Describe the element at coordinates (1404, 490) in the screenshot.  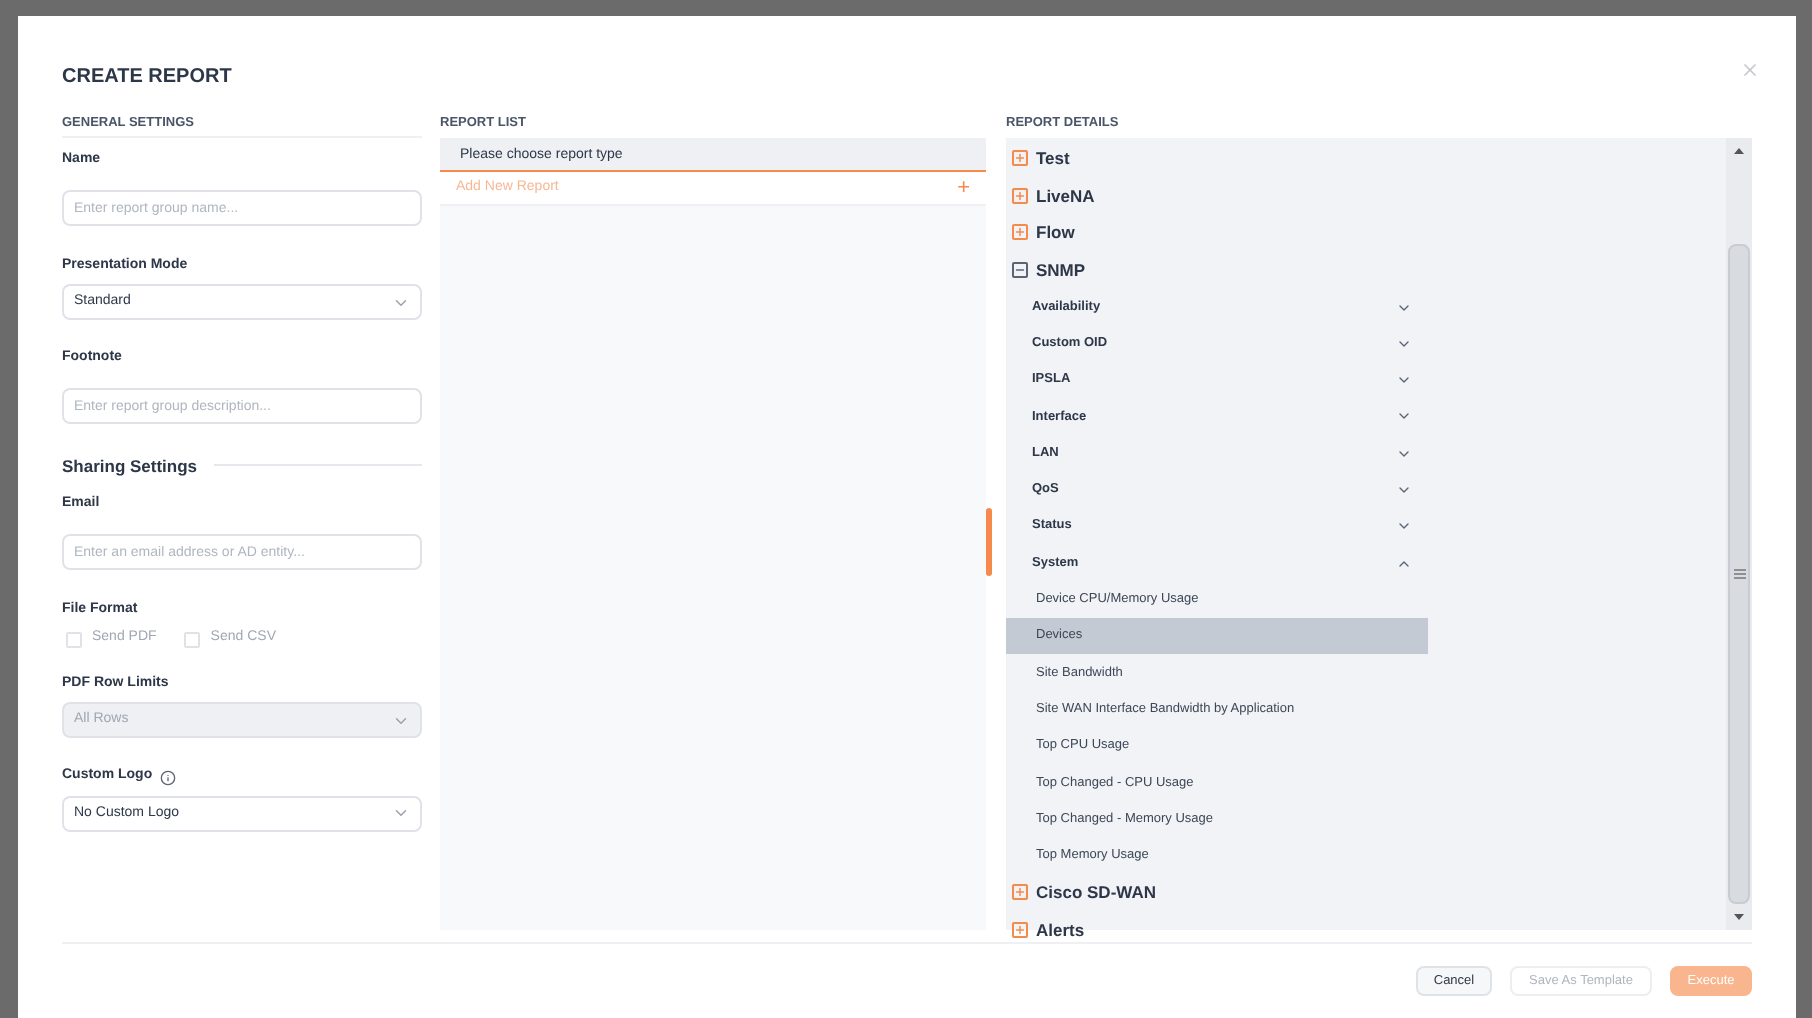
I see `chevron-down-icon` at that location.